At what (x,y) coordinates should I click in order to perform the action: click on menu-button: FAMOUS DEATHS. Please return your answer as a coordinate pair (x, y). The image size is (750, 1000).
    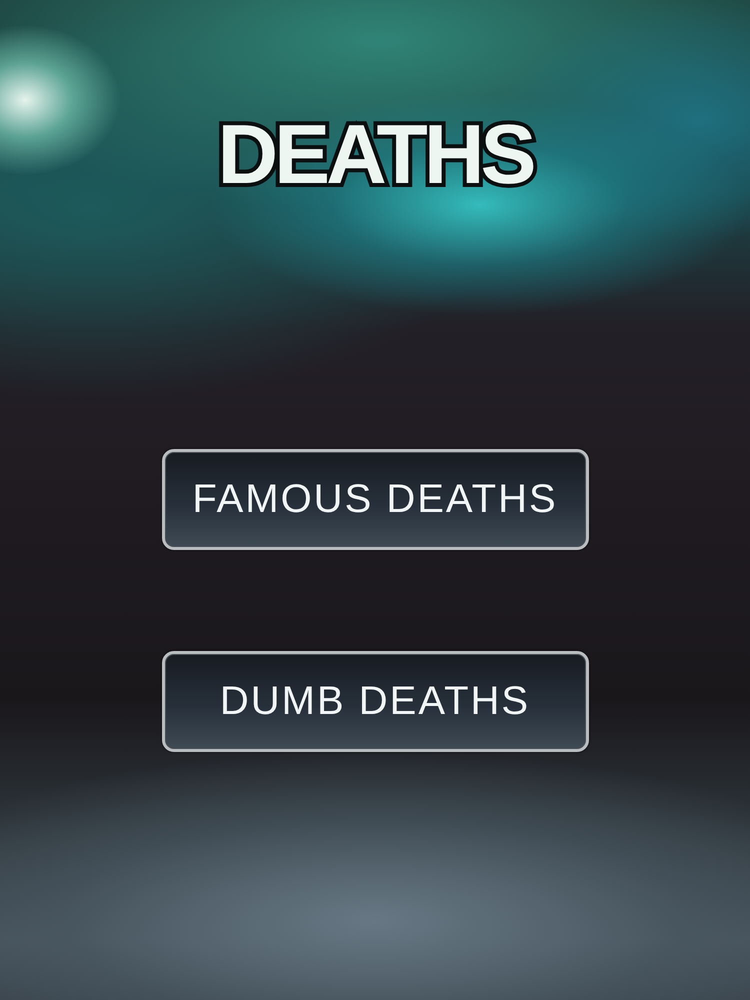
    Looking at the image, I should click on (375, 499).